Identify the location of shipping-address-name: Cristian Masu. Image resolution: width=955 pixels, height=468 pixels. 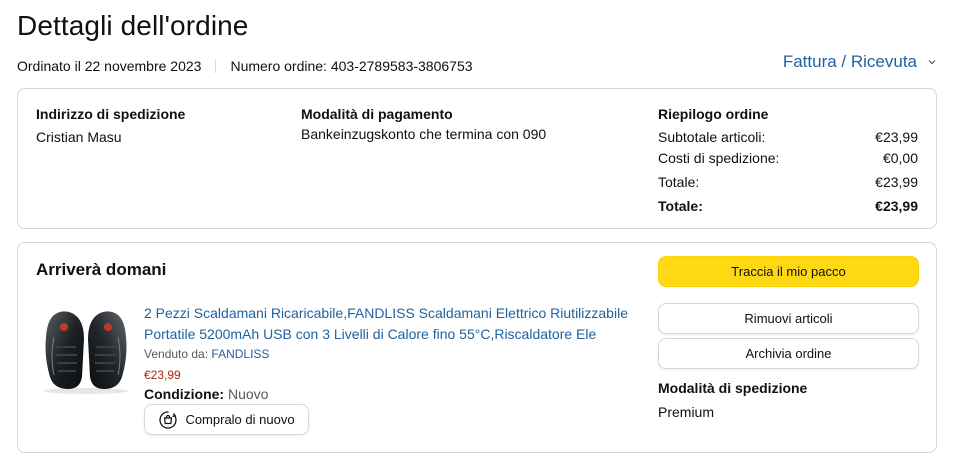
(79, 137).